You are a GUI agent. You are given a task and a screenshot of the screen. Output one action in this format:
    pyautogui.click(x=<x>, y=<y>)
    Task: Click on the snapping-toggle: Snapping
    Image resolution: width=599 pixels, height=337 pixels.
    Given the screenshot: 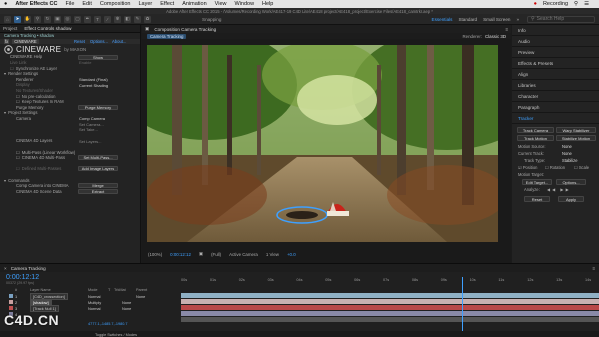 What is the action you would take?
    pyautogui.click(x=211, y=19)
    